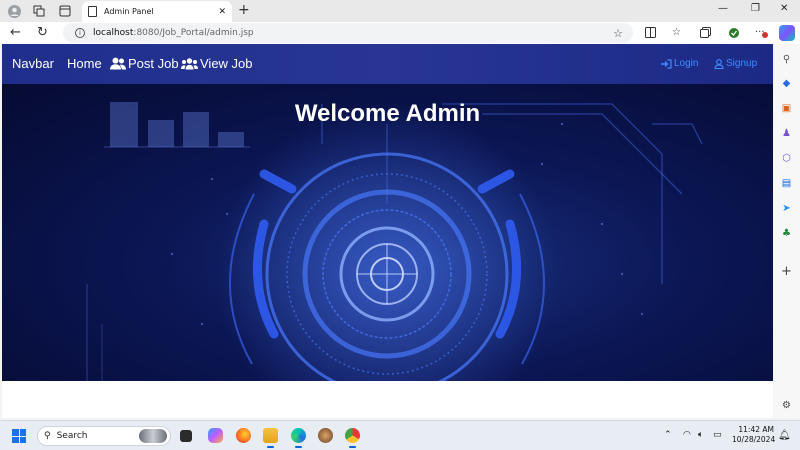  Describe the element at coordinates (65, 11) in the screenshot. I see `tab-actions-icon` at that location.